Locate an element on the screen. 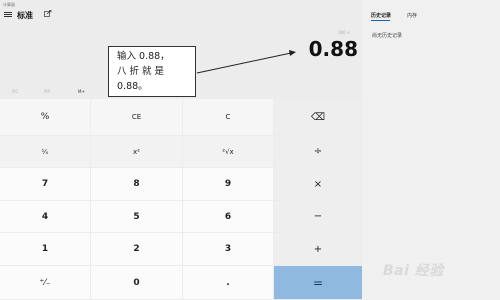  result-display: 0.88 is located at coordinates (333, 49).